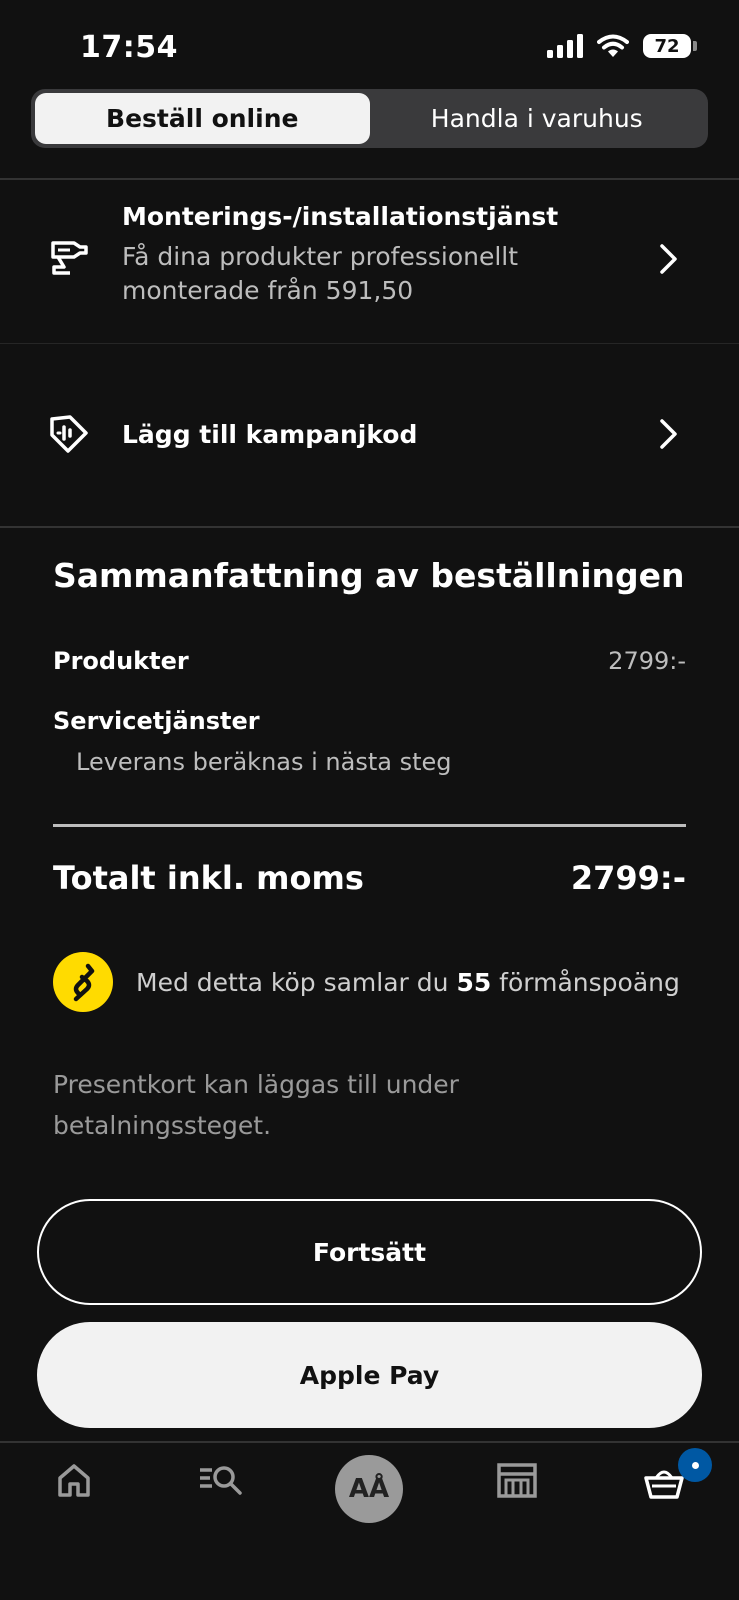  I want to click on status-bar: 17:54 72, so click(369, 45).